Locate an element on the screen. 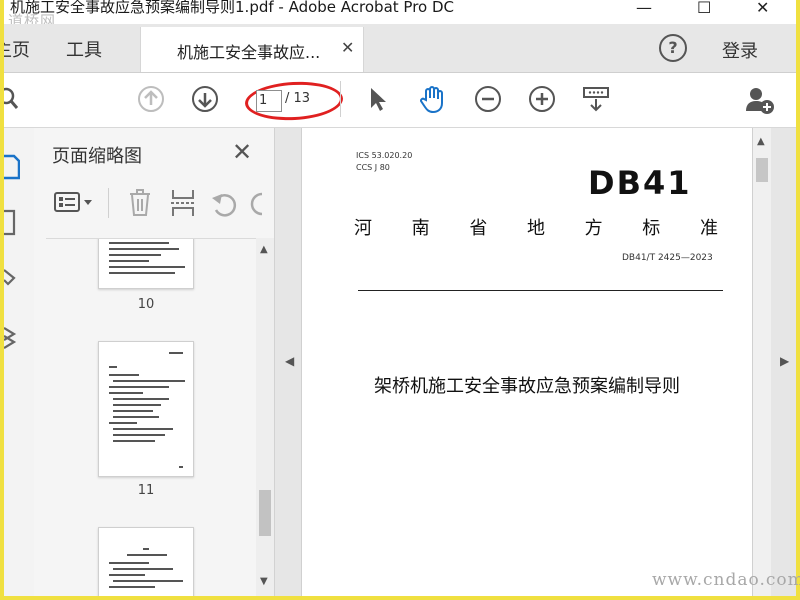 The width and height of the screenshot is (800, 600). collapse-left-panel-icon: ◀ is located at coordinates (289, 361).